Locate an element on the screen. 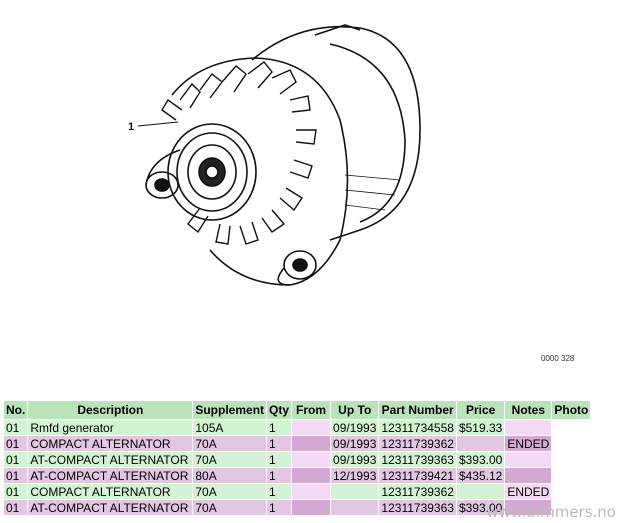 Image resolution: width=624 pixels, height=523 pixels. diagram-code: 0000 328 is located at coordinates (558, 358).